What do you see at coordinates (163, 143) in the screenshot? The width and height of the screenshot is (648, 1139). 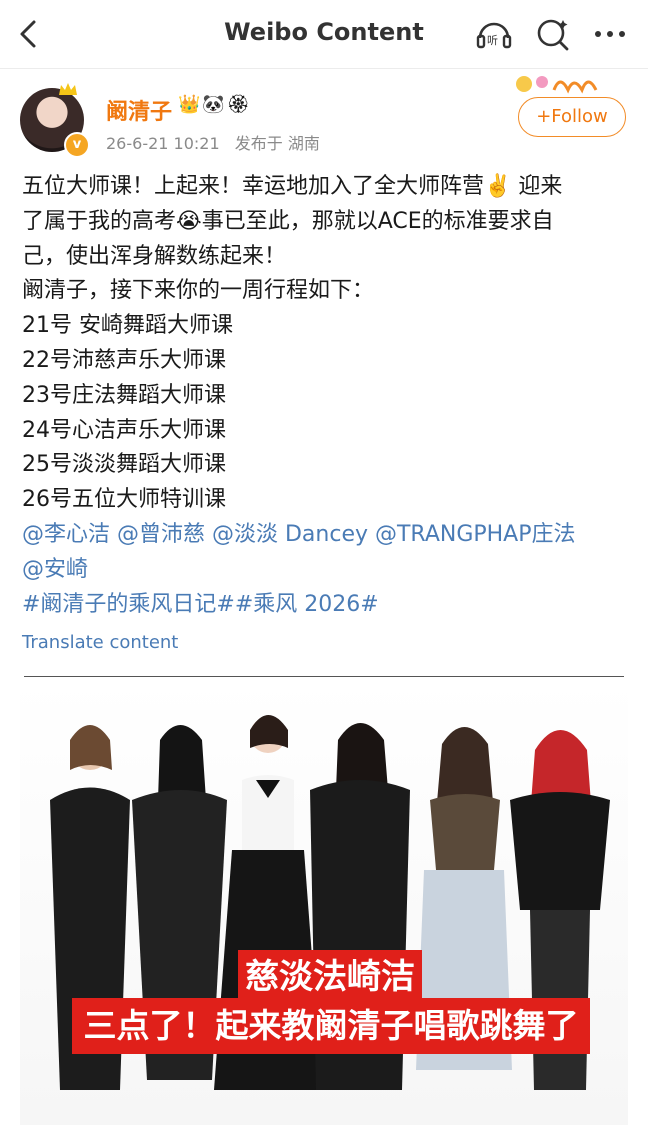 I see `post-time: 26-6-21 10:21` at bounding box center [163, 143].